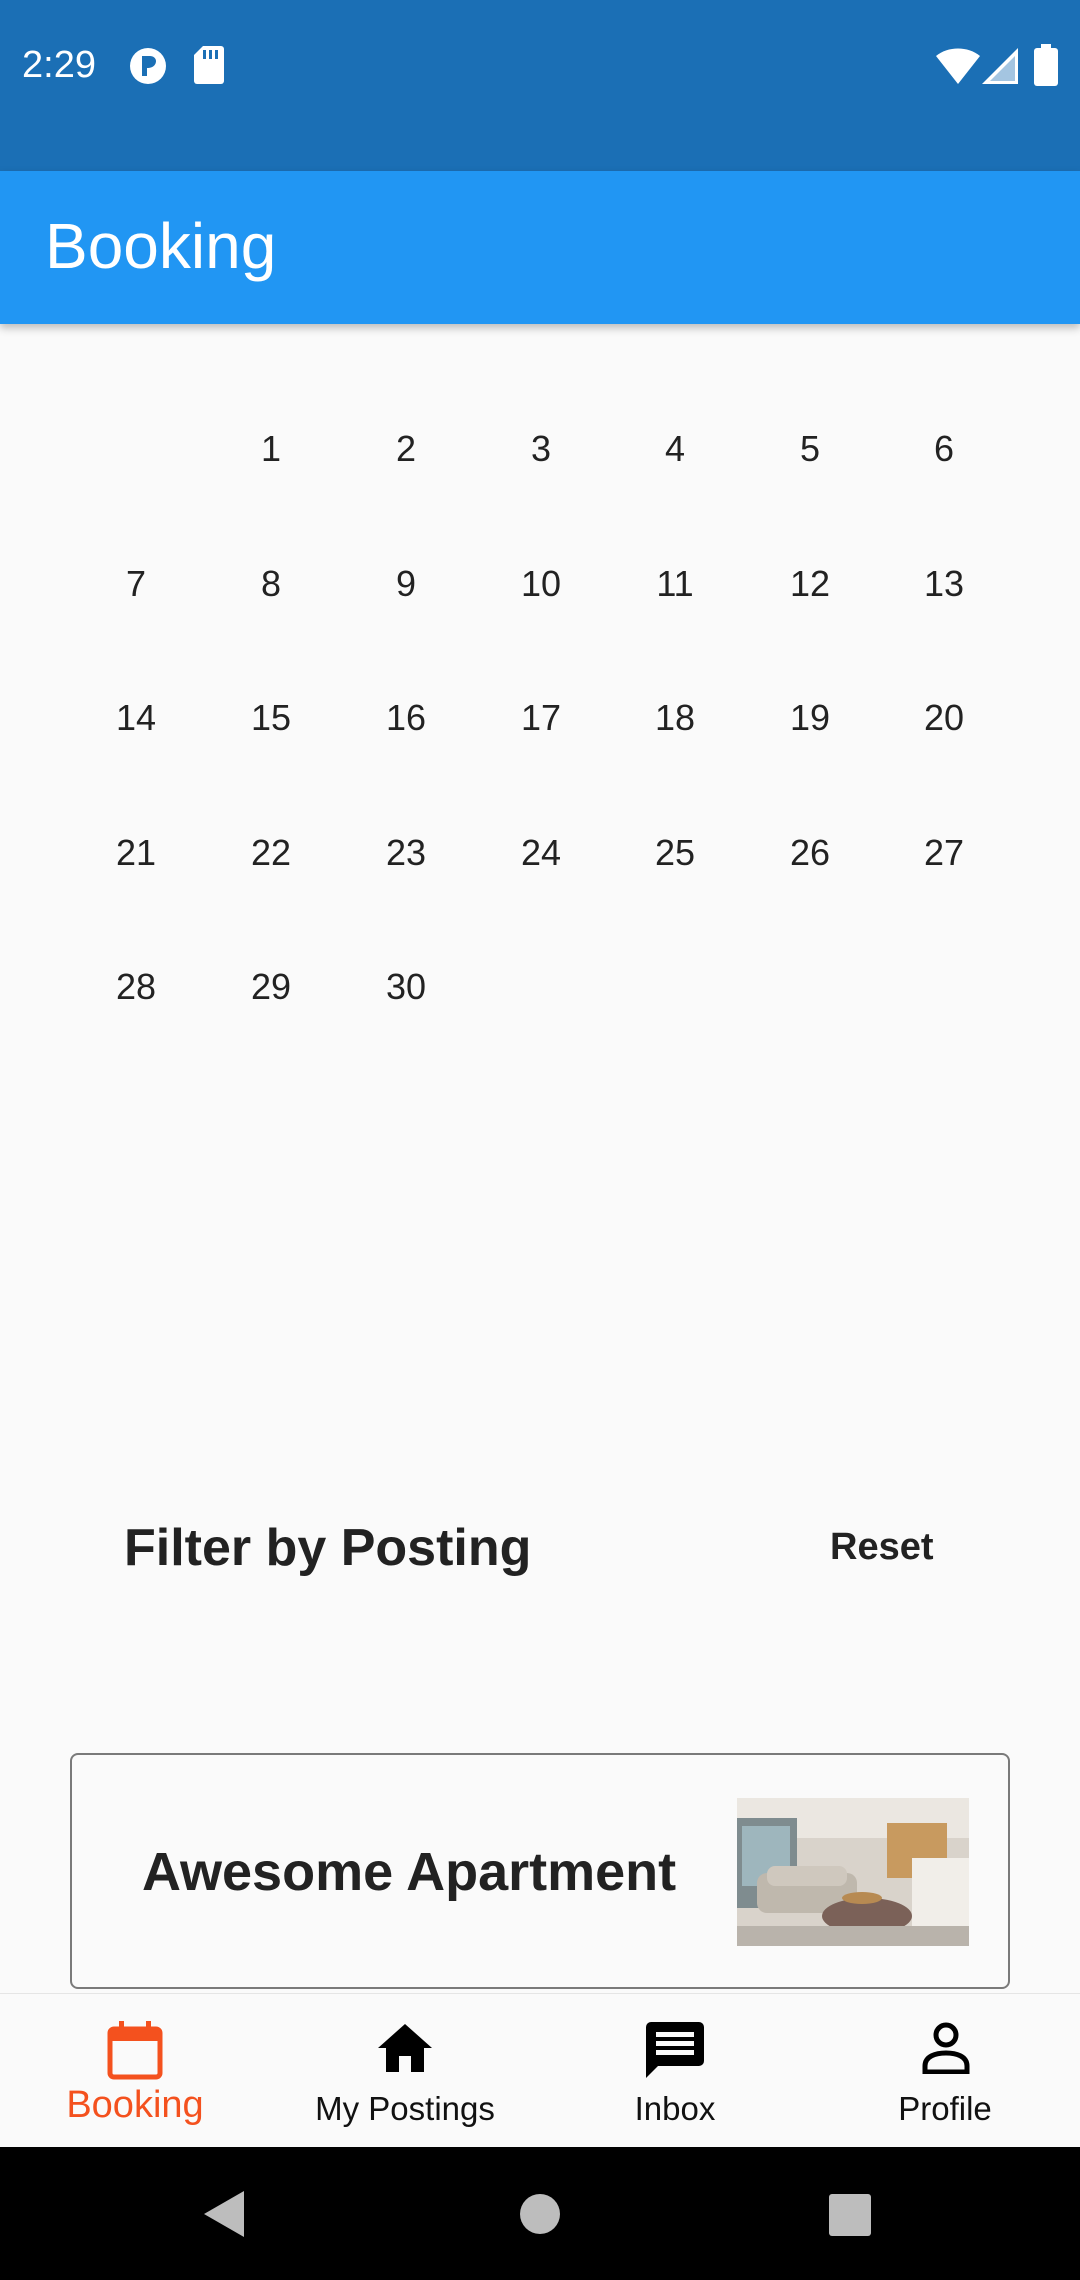 The width and height of the screenshot is (1080, 2280). What do you see at coordinates (406, 584) in the screenshot?
I see `calendar-day: 9` at bounding box center [406, 584].